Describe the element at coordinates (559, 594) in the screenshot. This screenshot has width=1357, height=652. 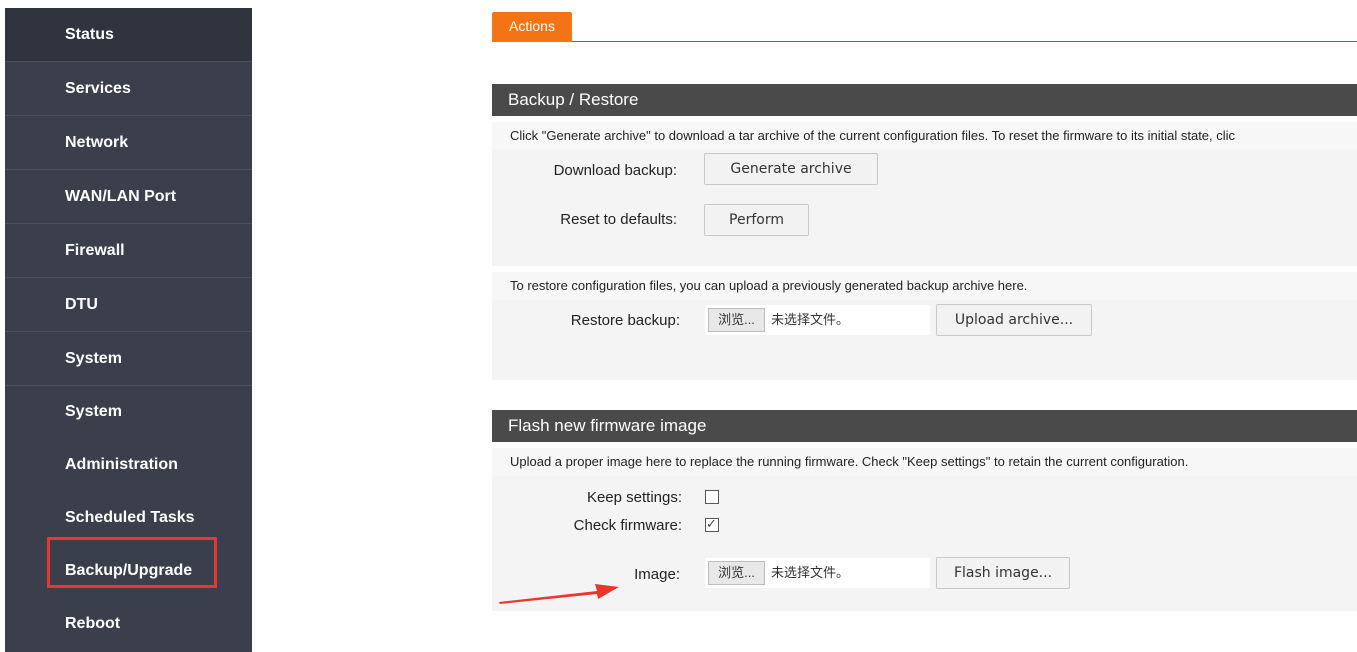
I see `annotation-arrow-icon` at that location.